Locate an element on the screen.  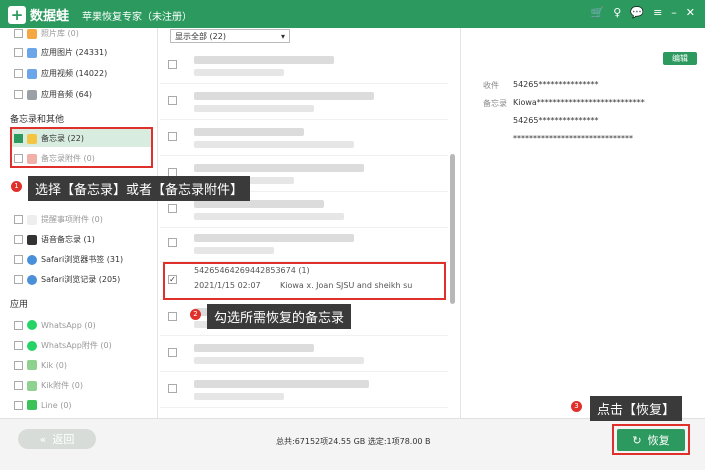
sidebar-item-app-videos: 应用视频 (14022) is located at coordinates (60, 73).